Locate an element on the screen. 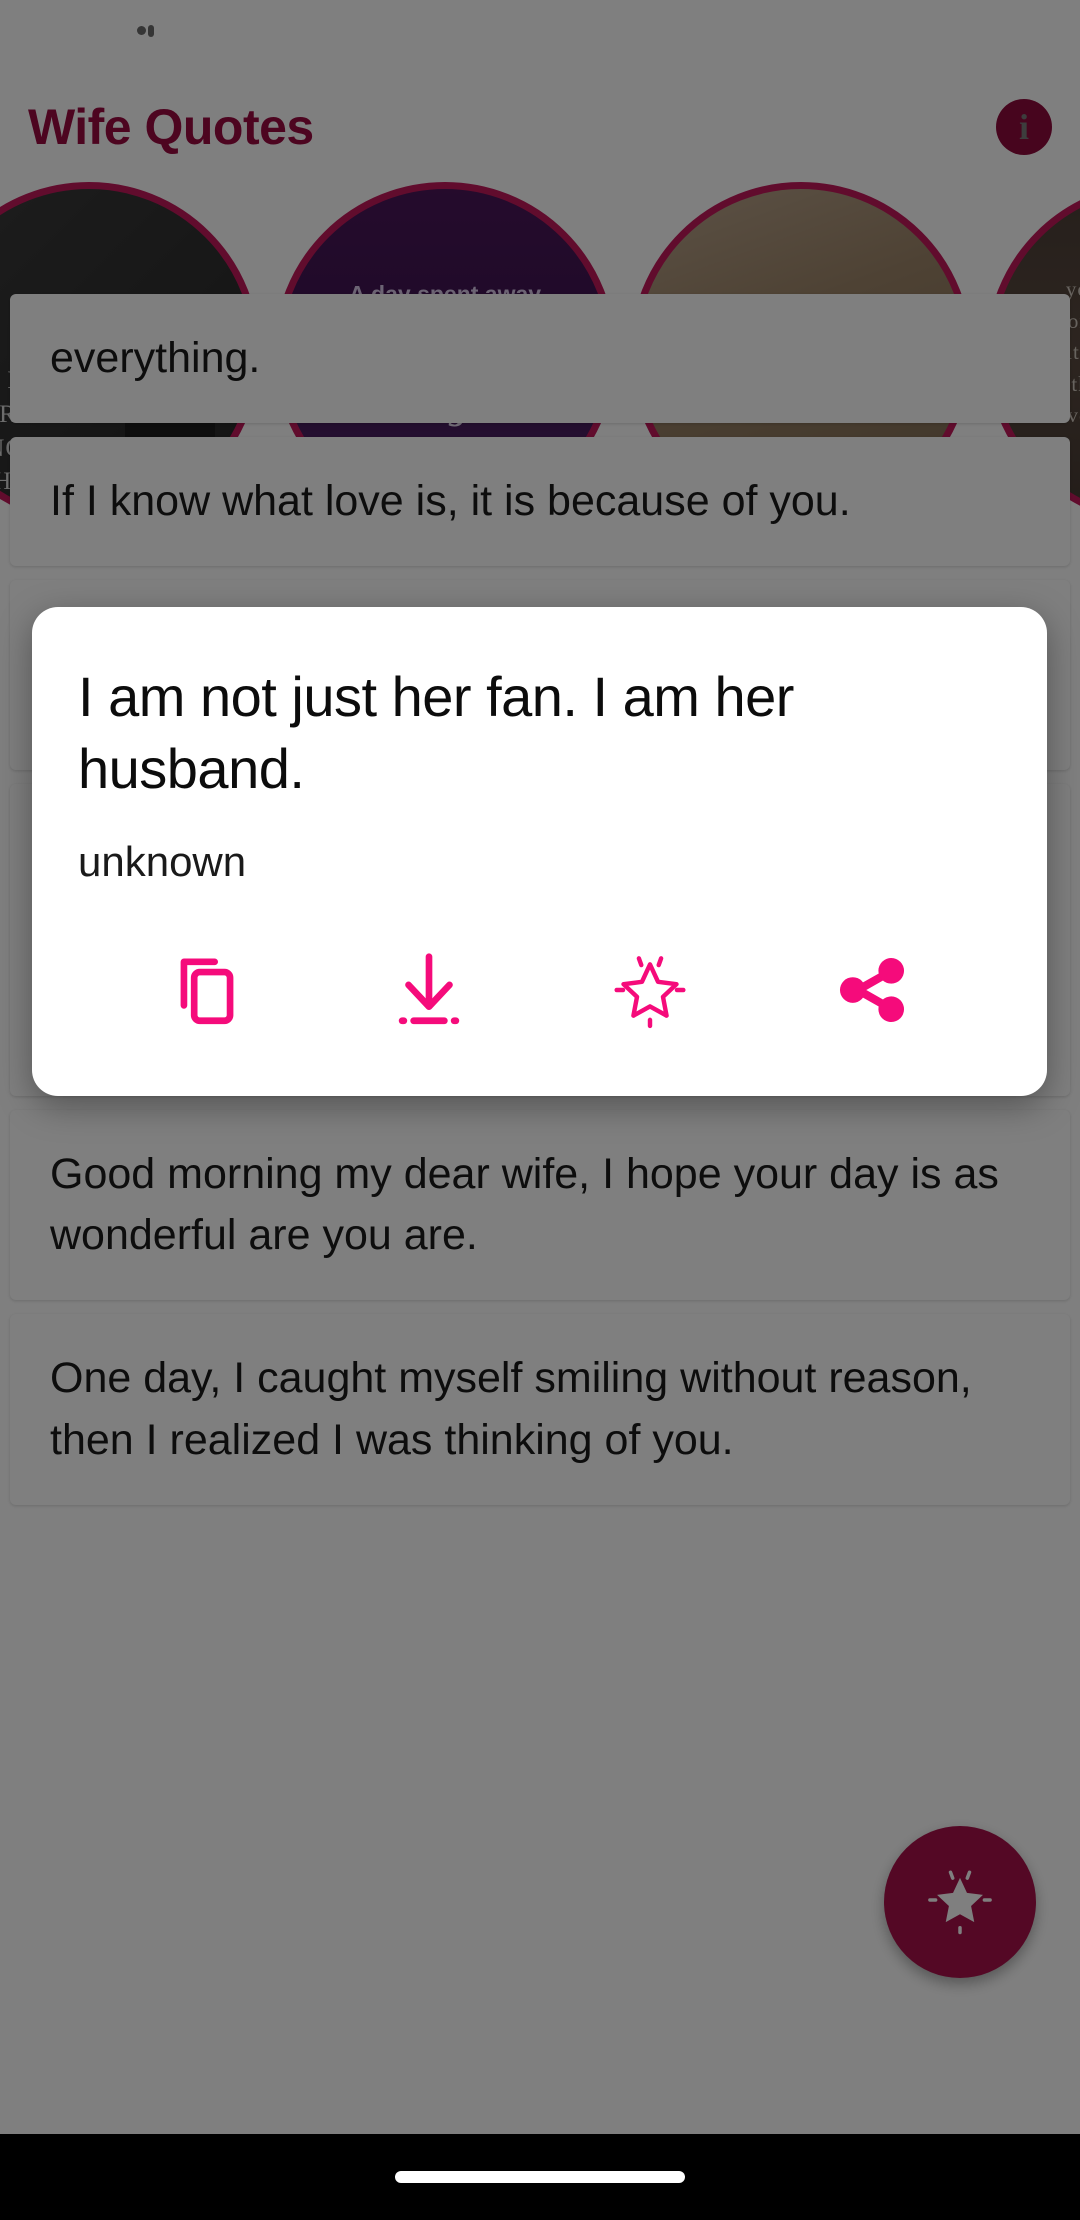 This screenshot has height=2220, width=1080. star-sparkle-icon is located at coordinates (650, 990).